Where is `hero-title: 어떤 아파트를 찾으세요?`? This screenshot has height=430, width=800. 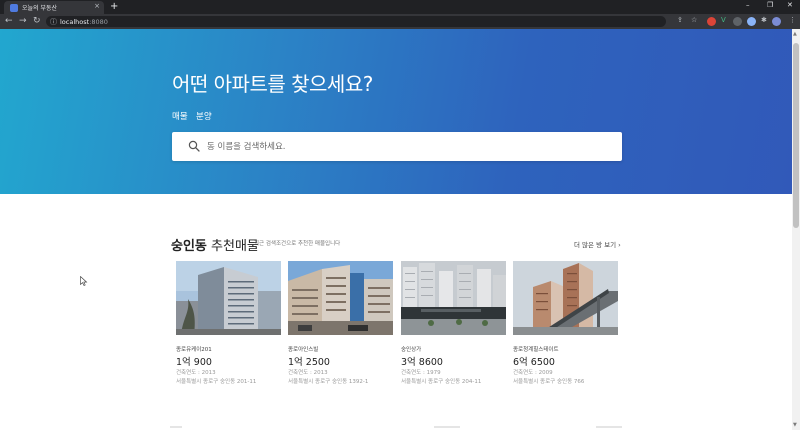 hero-title: 어떤 아파트를 찾으세요? is located at coordinates (272, 84).